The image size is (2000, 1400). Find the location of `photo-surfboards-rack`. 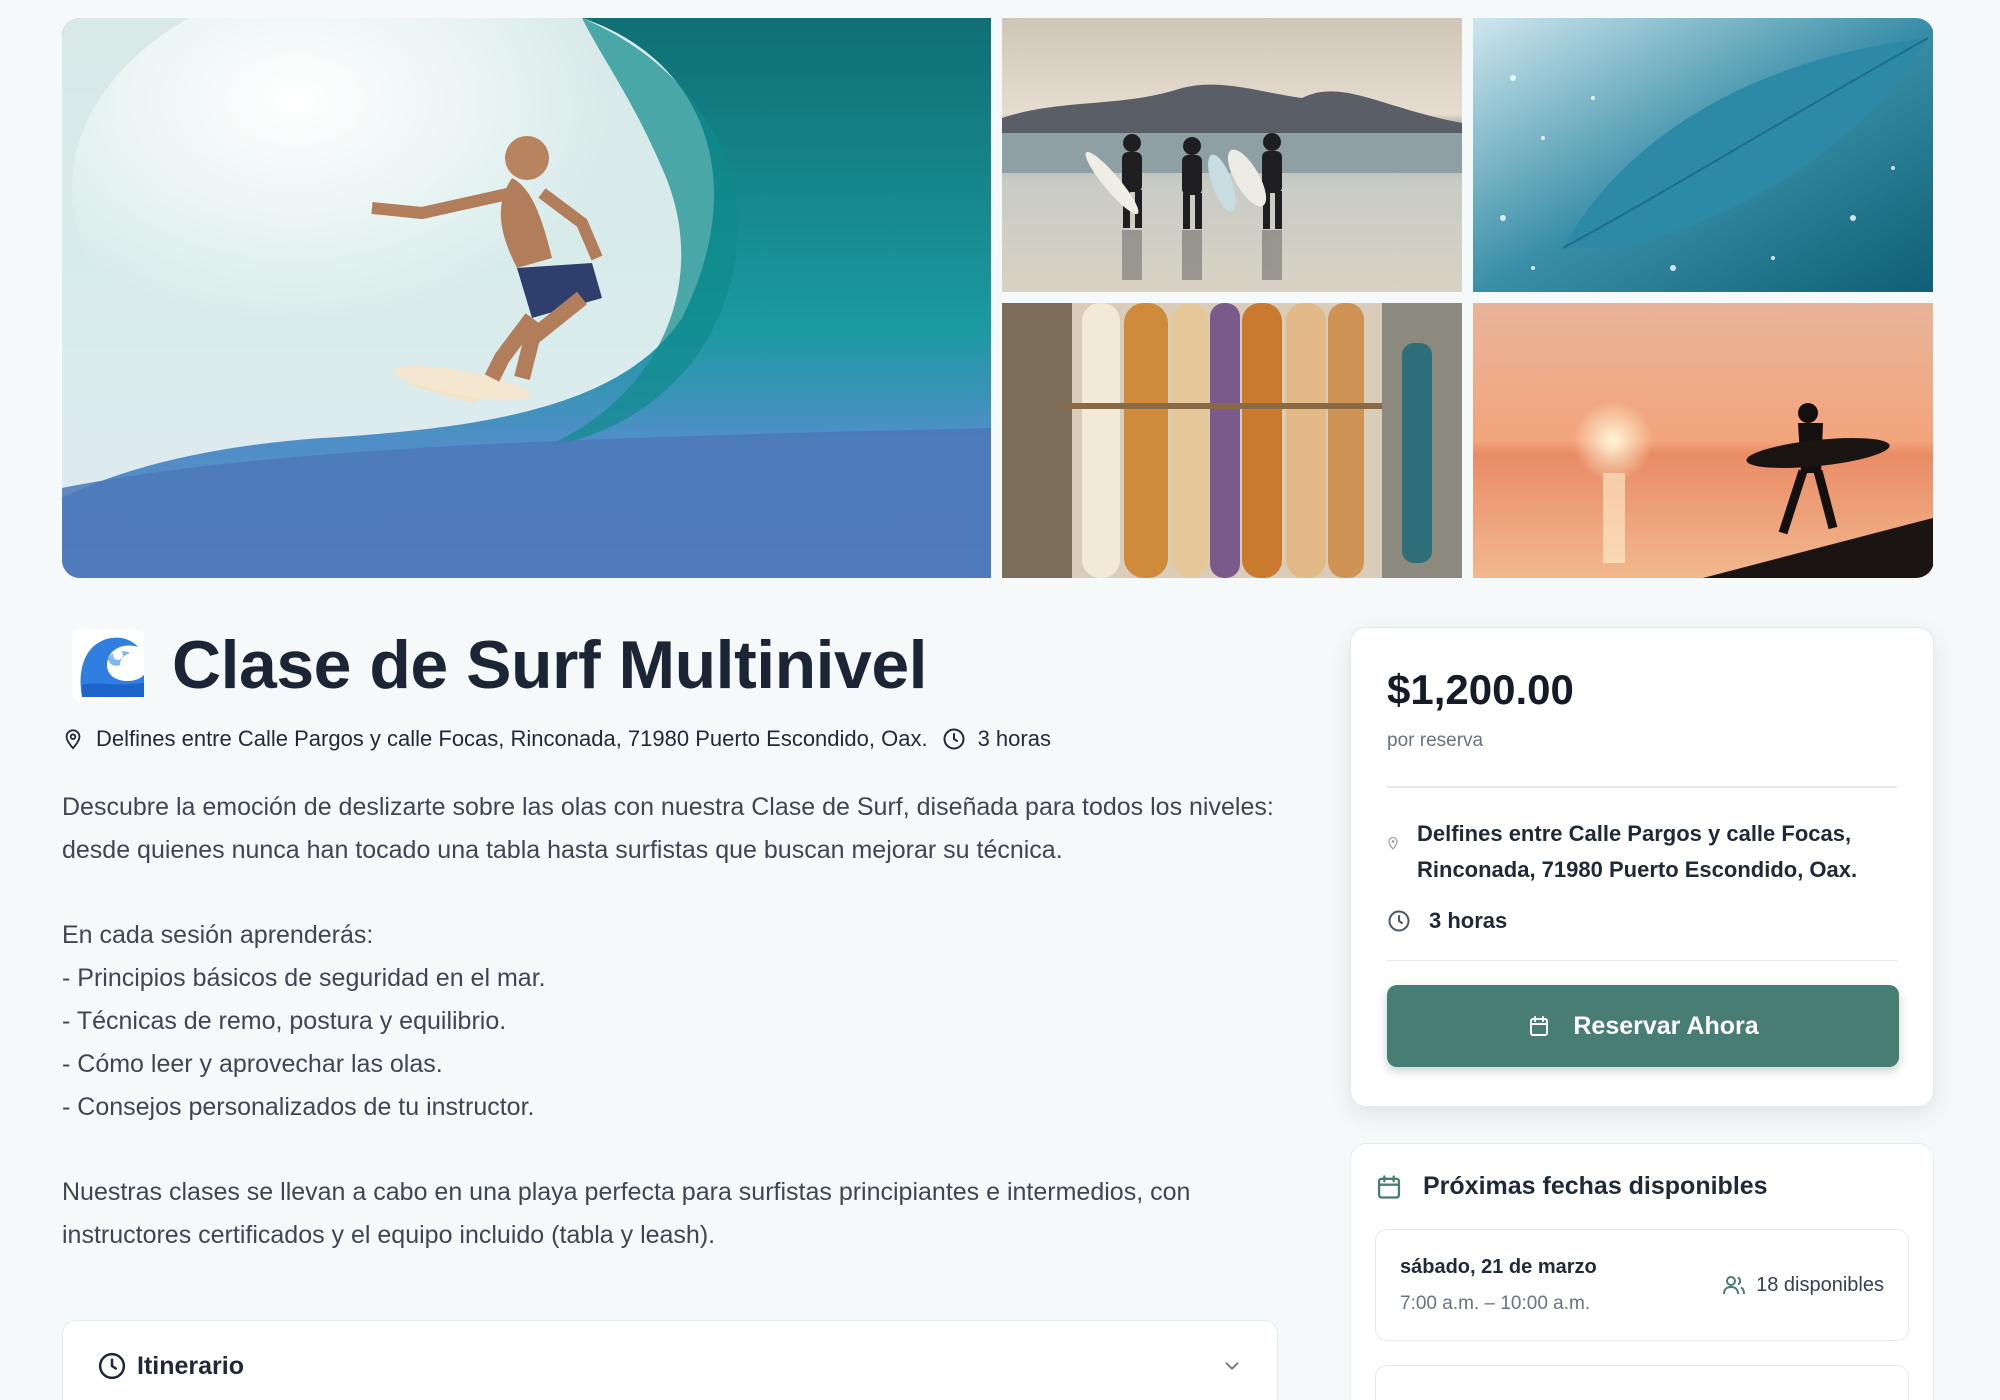

photo-surfboards-rack is located at coordinates (1232, 440).